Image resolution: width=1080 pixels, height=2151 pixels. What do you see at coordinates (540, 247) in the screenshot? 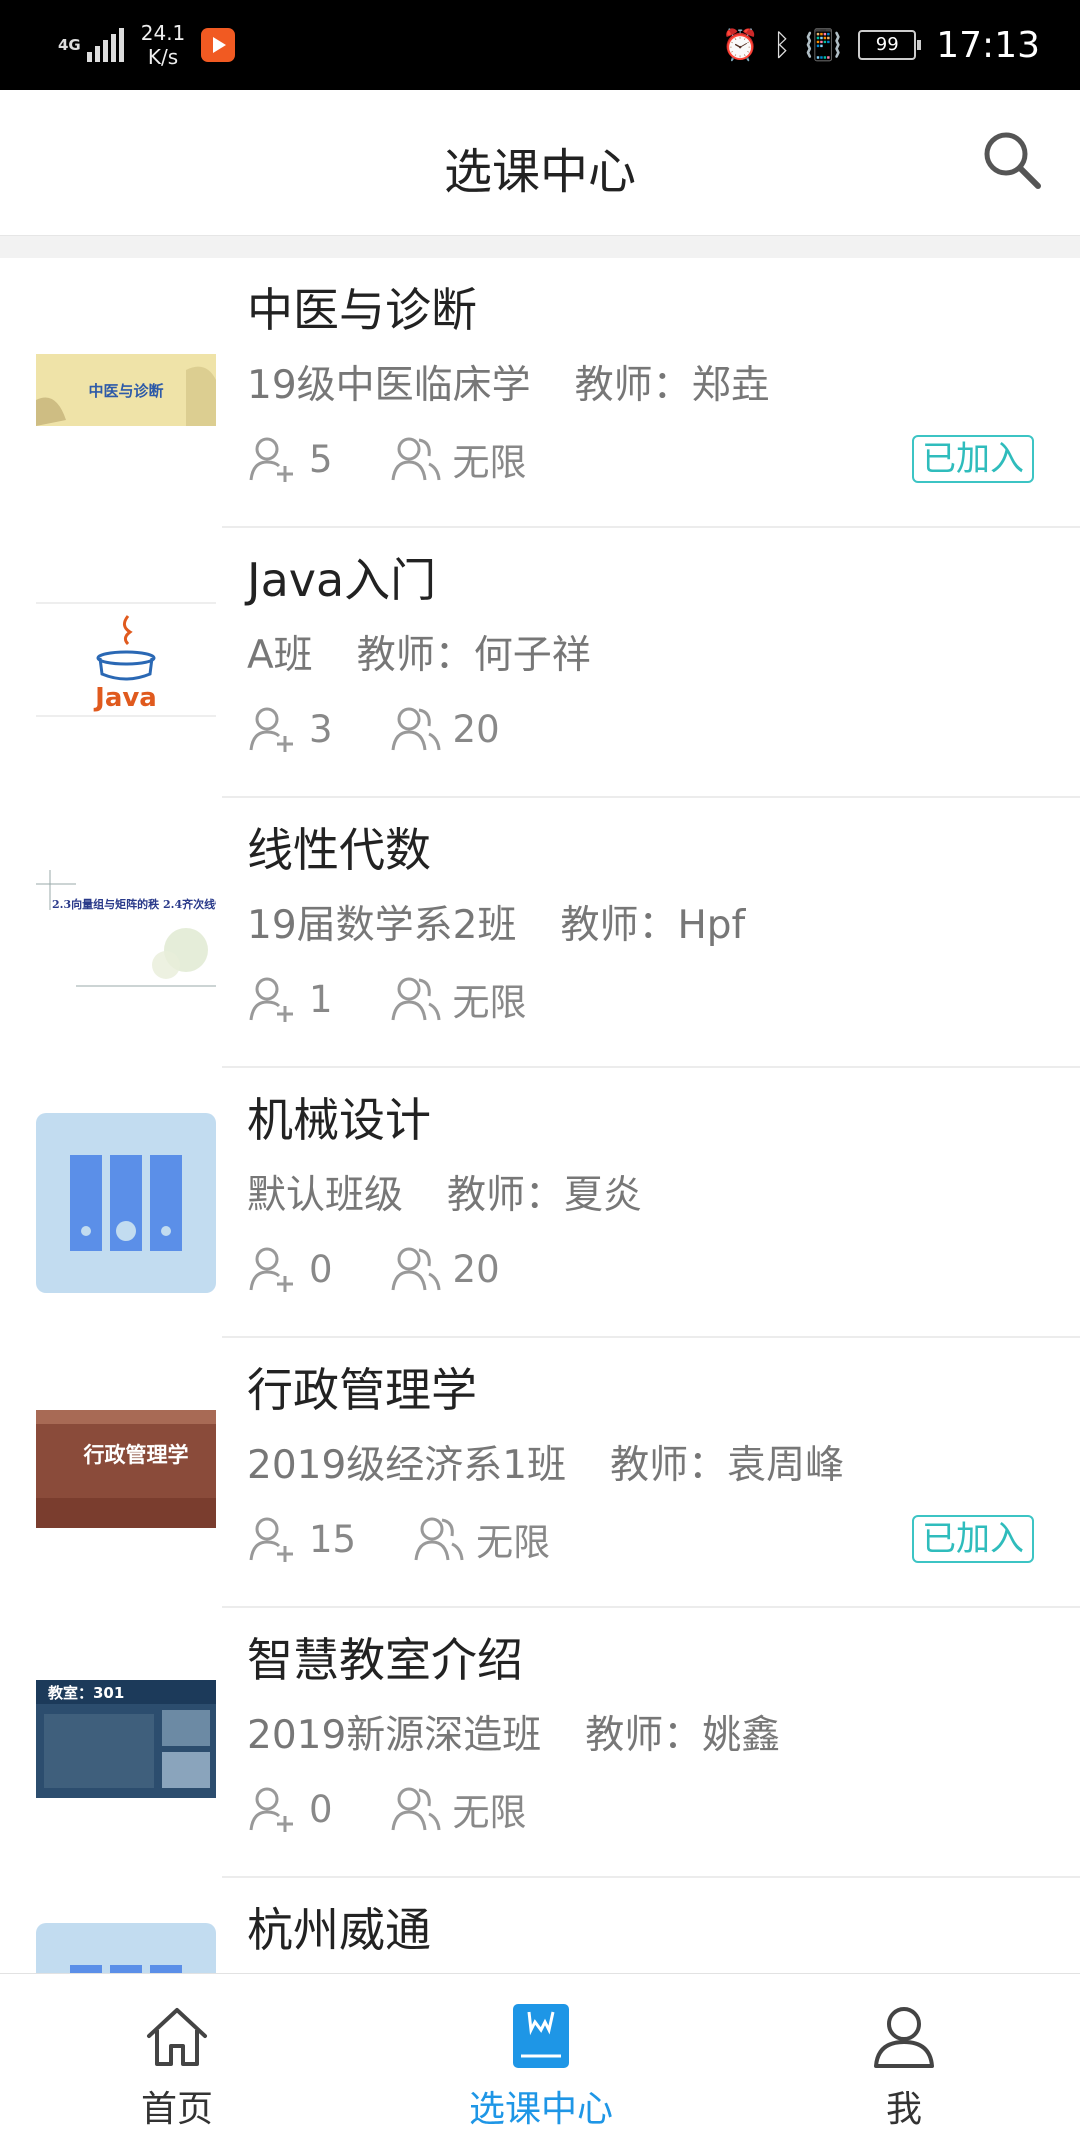
I see `header-divider` at bounding box center [540, 247].